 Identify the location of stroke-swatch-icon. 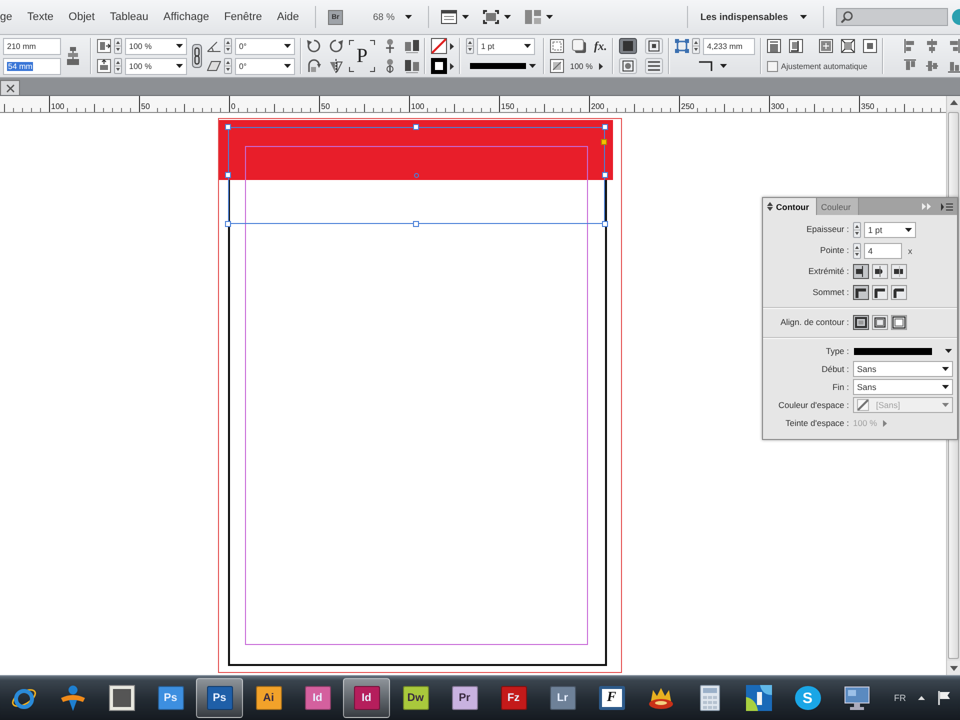
(439, 66).